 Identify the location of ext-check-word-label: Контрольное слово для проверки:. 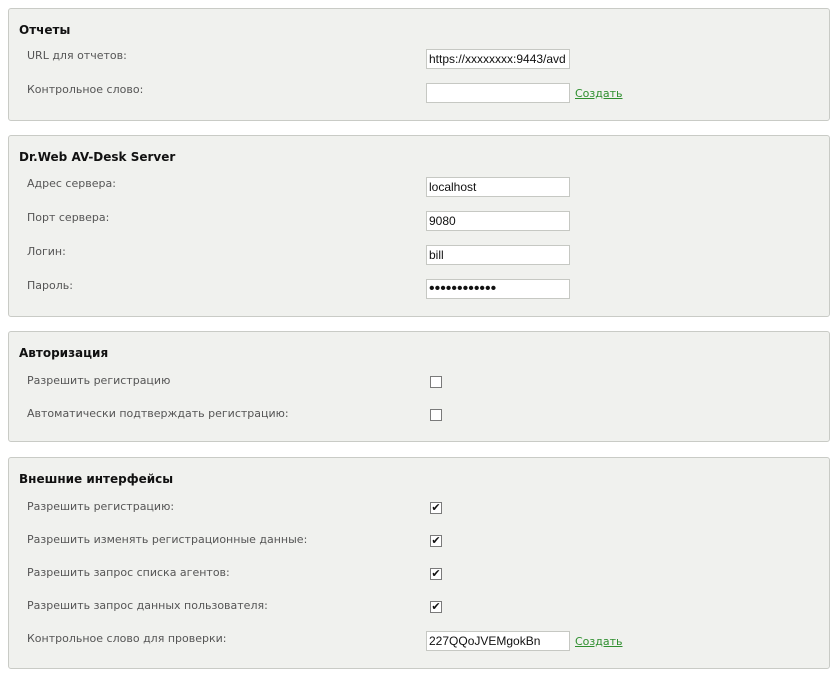
(127, 638).